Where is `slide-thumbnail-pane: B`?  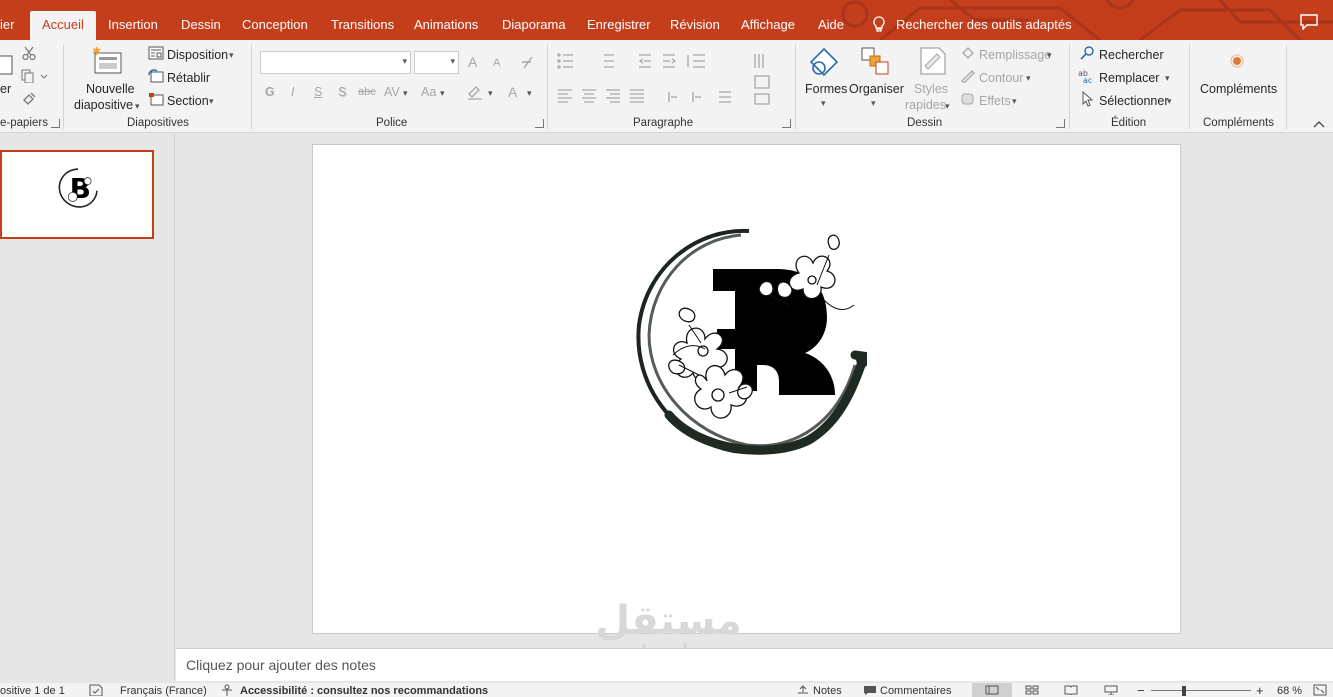 slide-thumbnail-pane: B is located at coordinates (87, 407).